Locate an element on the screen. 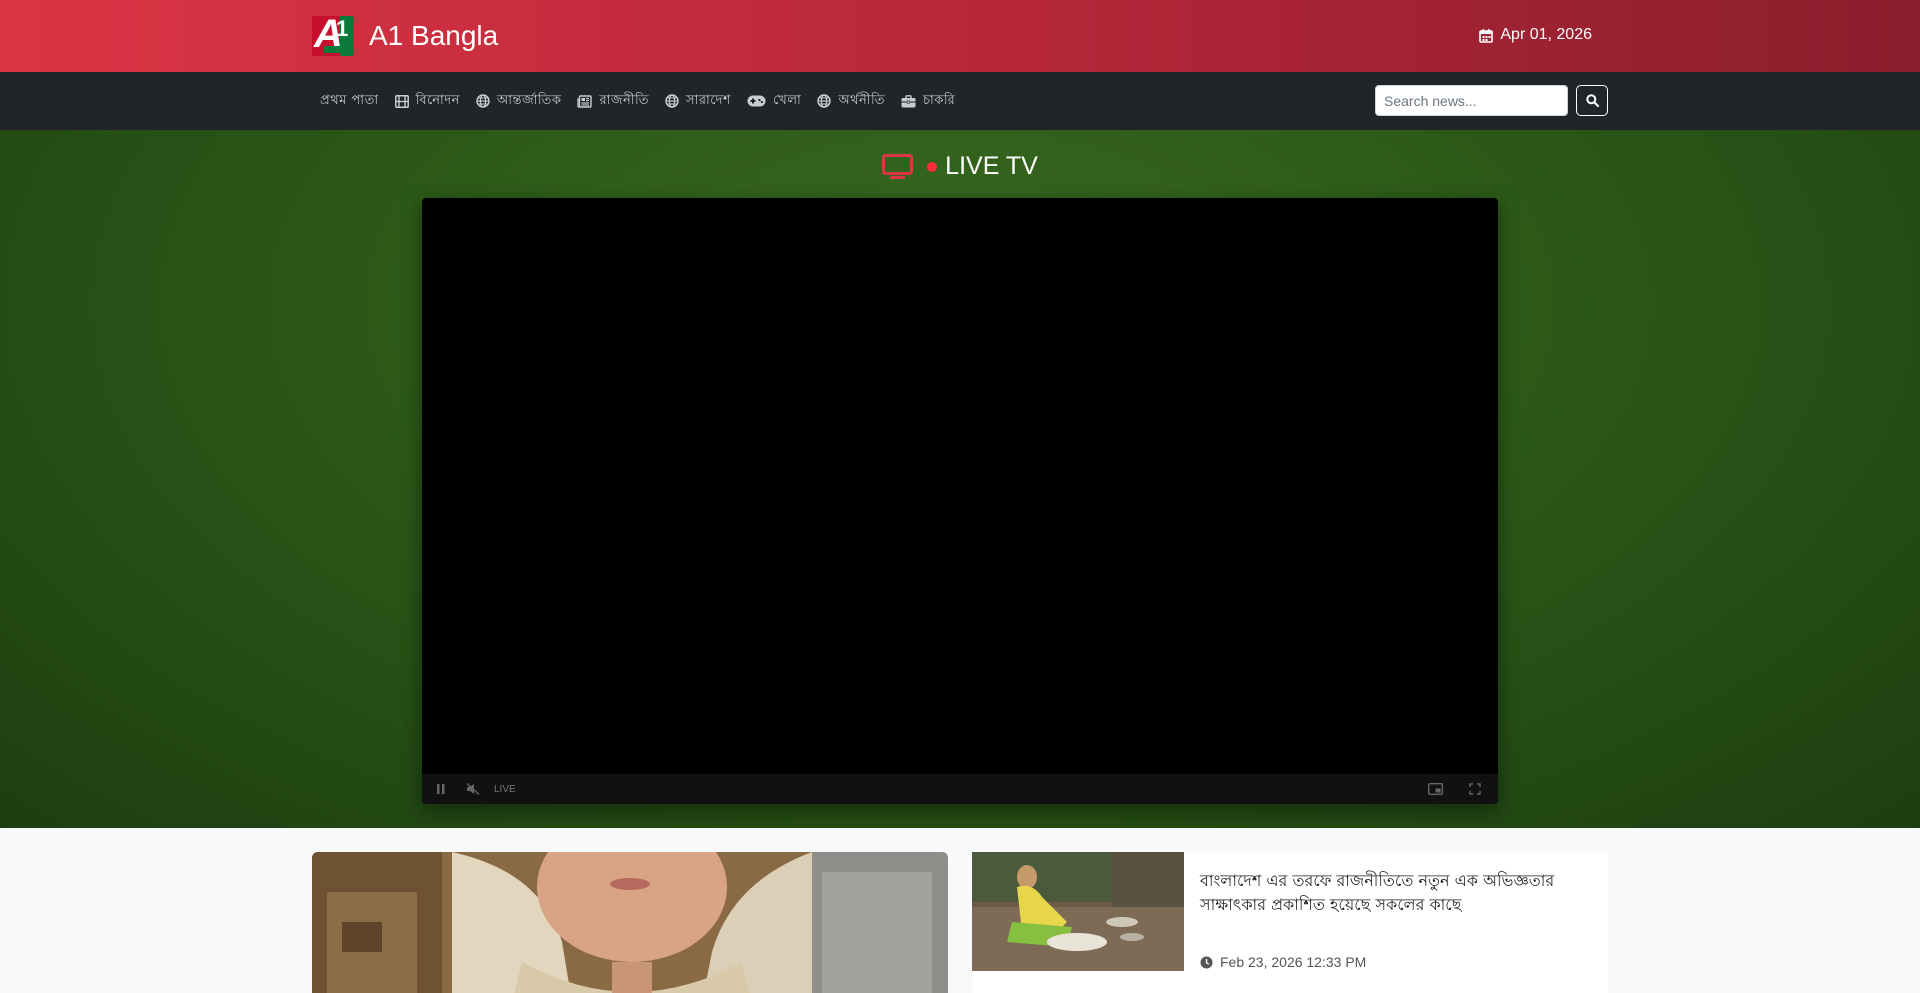 The height and width of the screenshot is (993, 1920). nav-item-entertainment: বিনোদন is located at coordinates (427, 101).